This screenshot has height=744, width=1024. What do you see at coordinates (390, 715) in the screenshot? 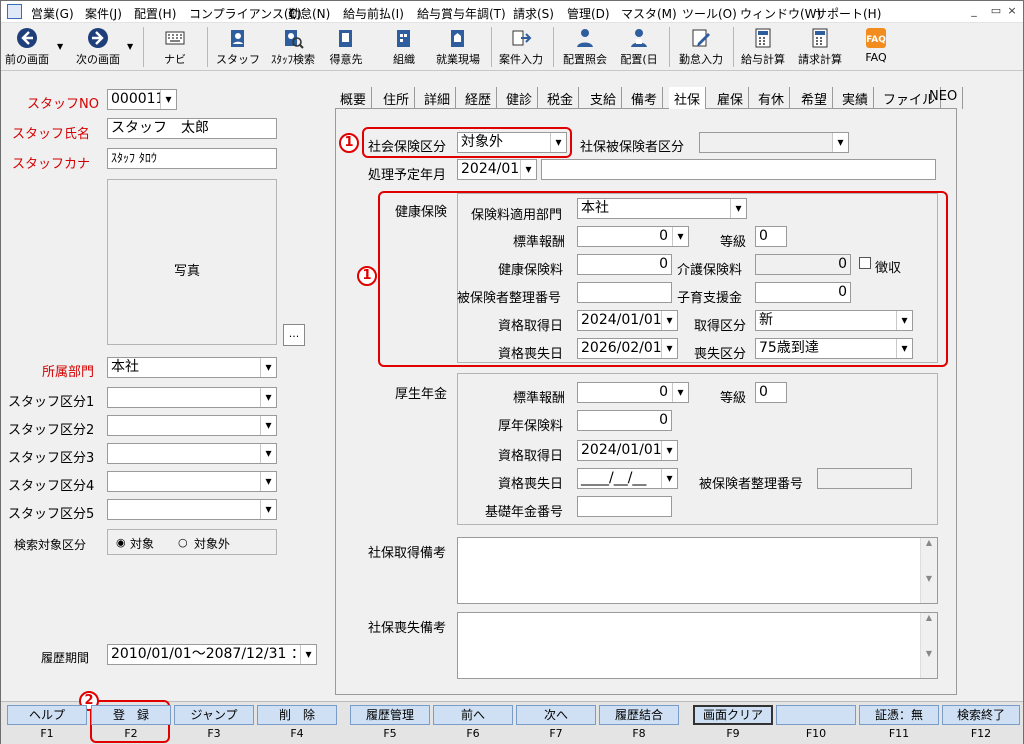
I see `history-manage-button: 履歴管理` at bounding box center [390, 715].